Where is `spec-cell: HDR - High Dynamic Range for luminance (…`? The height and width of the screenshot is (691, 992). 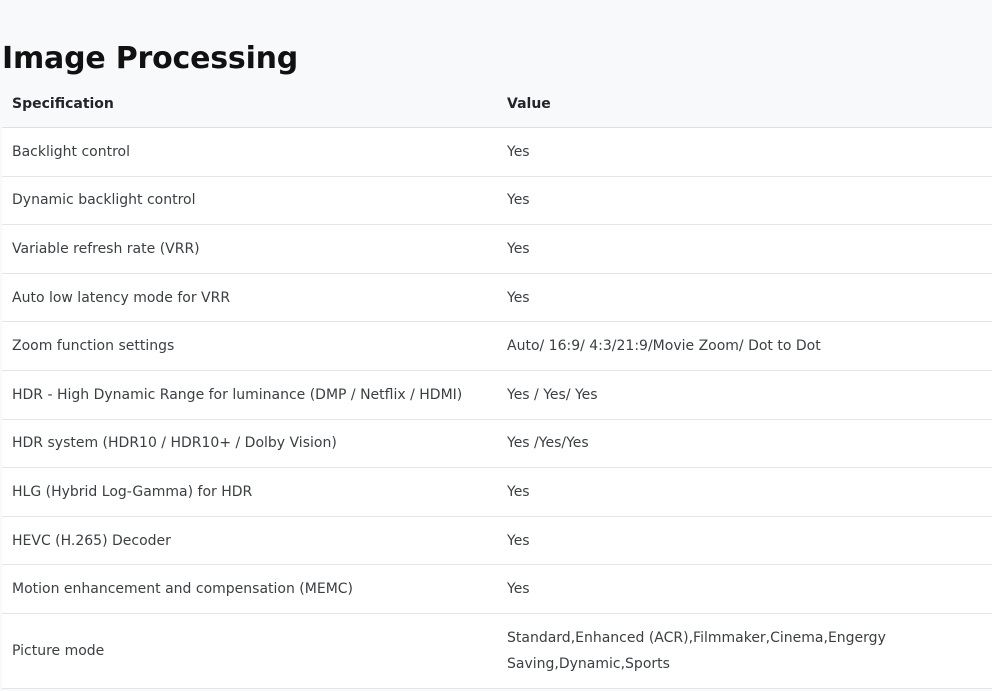
spec-cell: HDR - High Dynamic Range for luminance (… is located at coordinates (249, 395).